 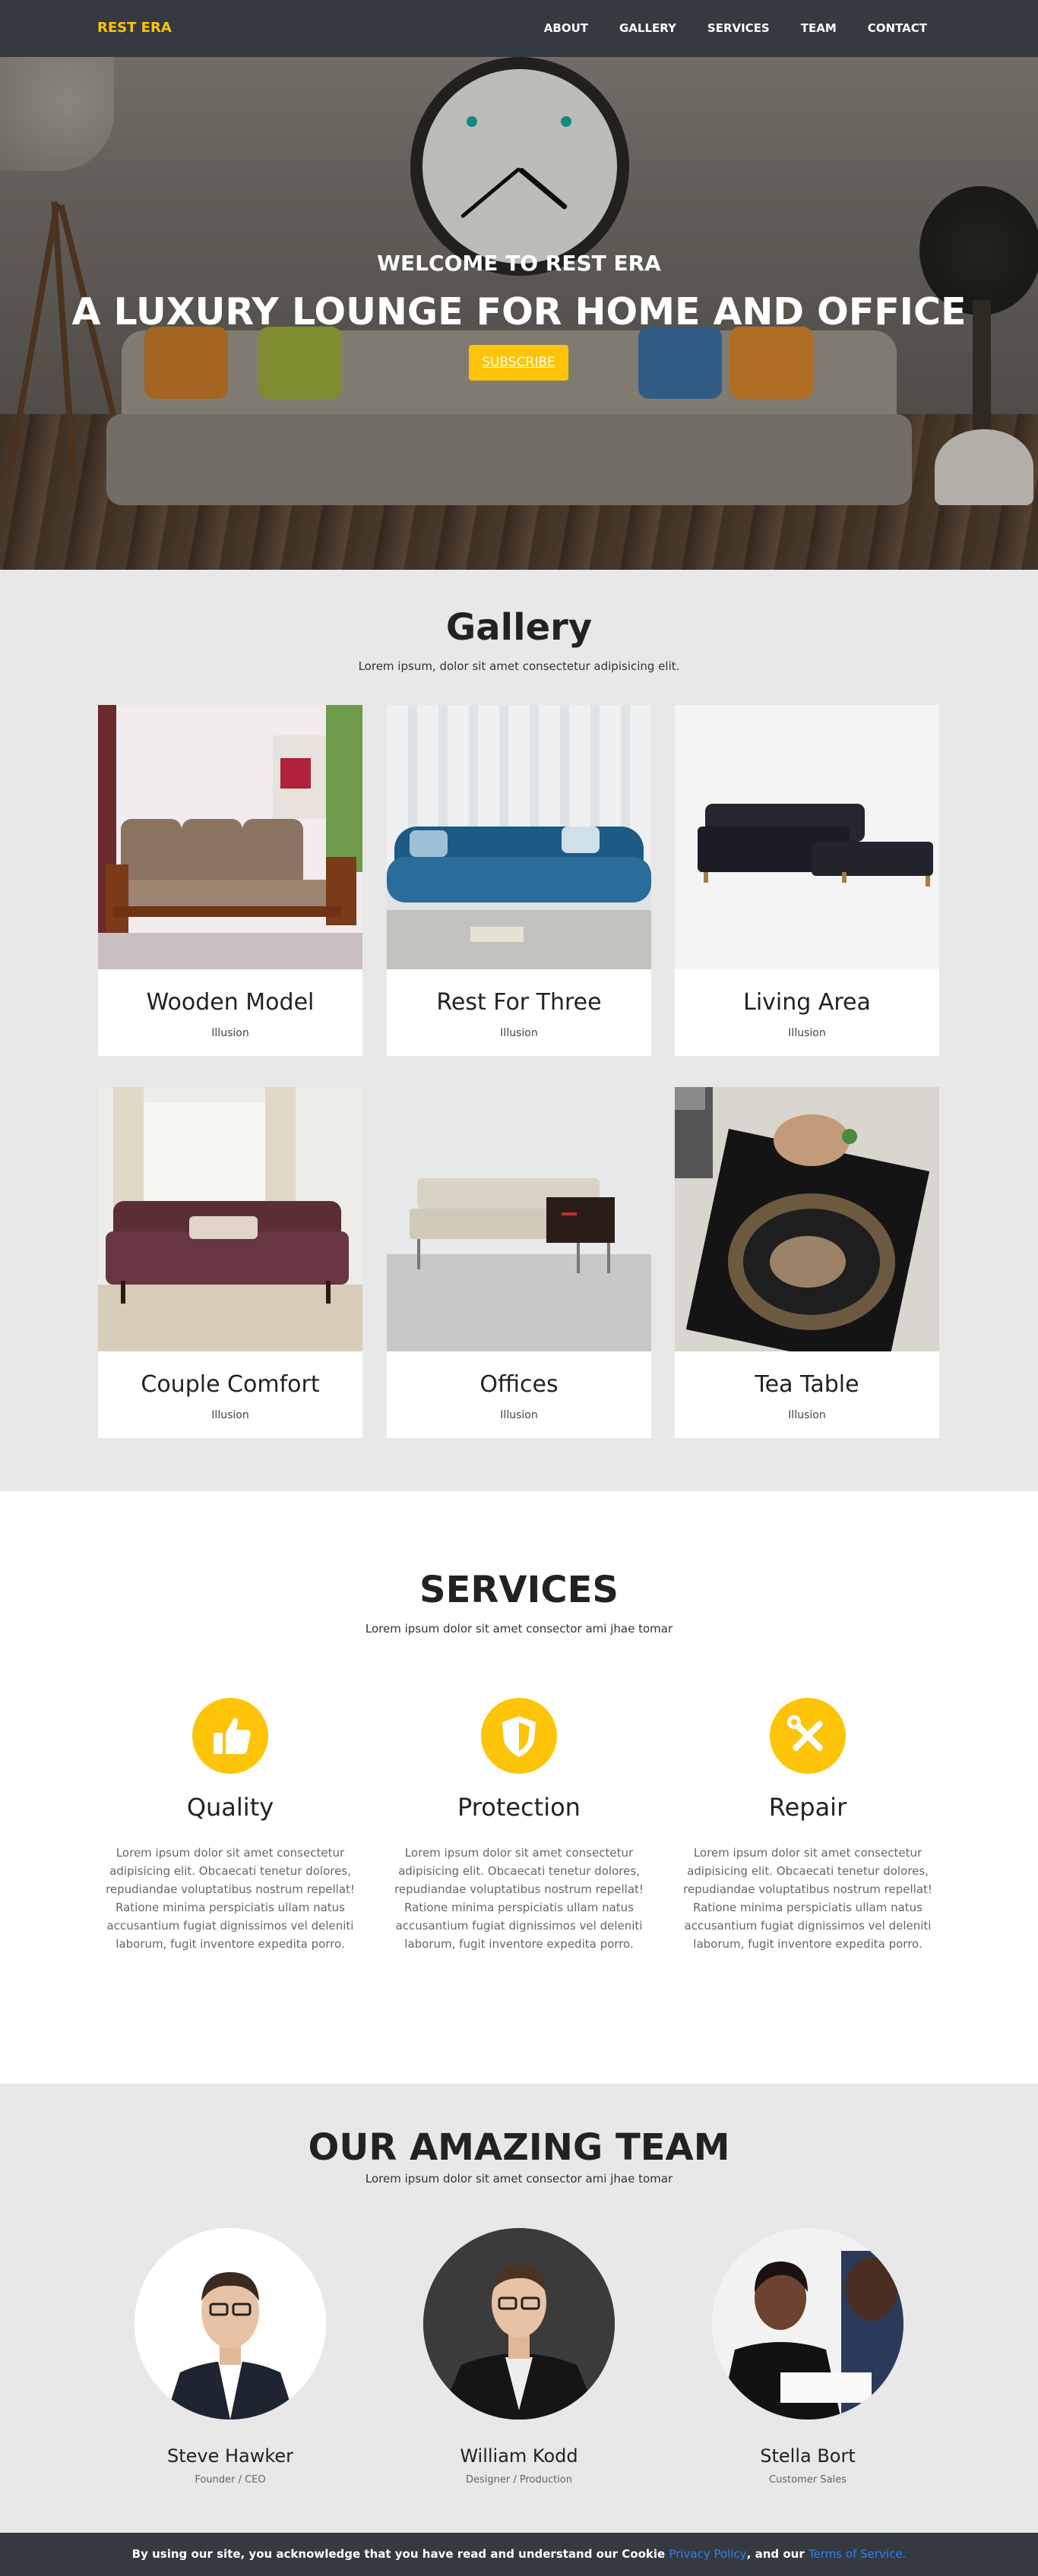 What do you see at coordinates (808, 1807) in the screenshot?
I see `service-name: Repair` at bounding box center [808, 1807].